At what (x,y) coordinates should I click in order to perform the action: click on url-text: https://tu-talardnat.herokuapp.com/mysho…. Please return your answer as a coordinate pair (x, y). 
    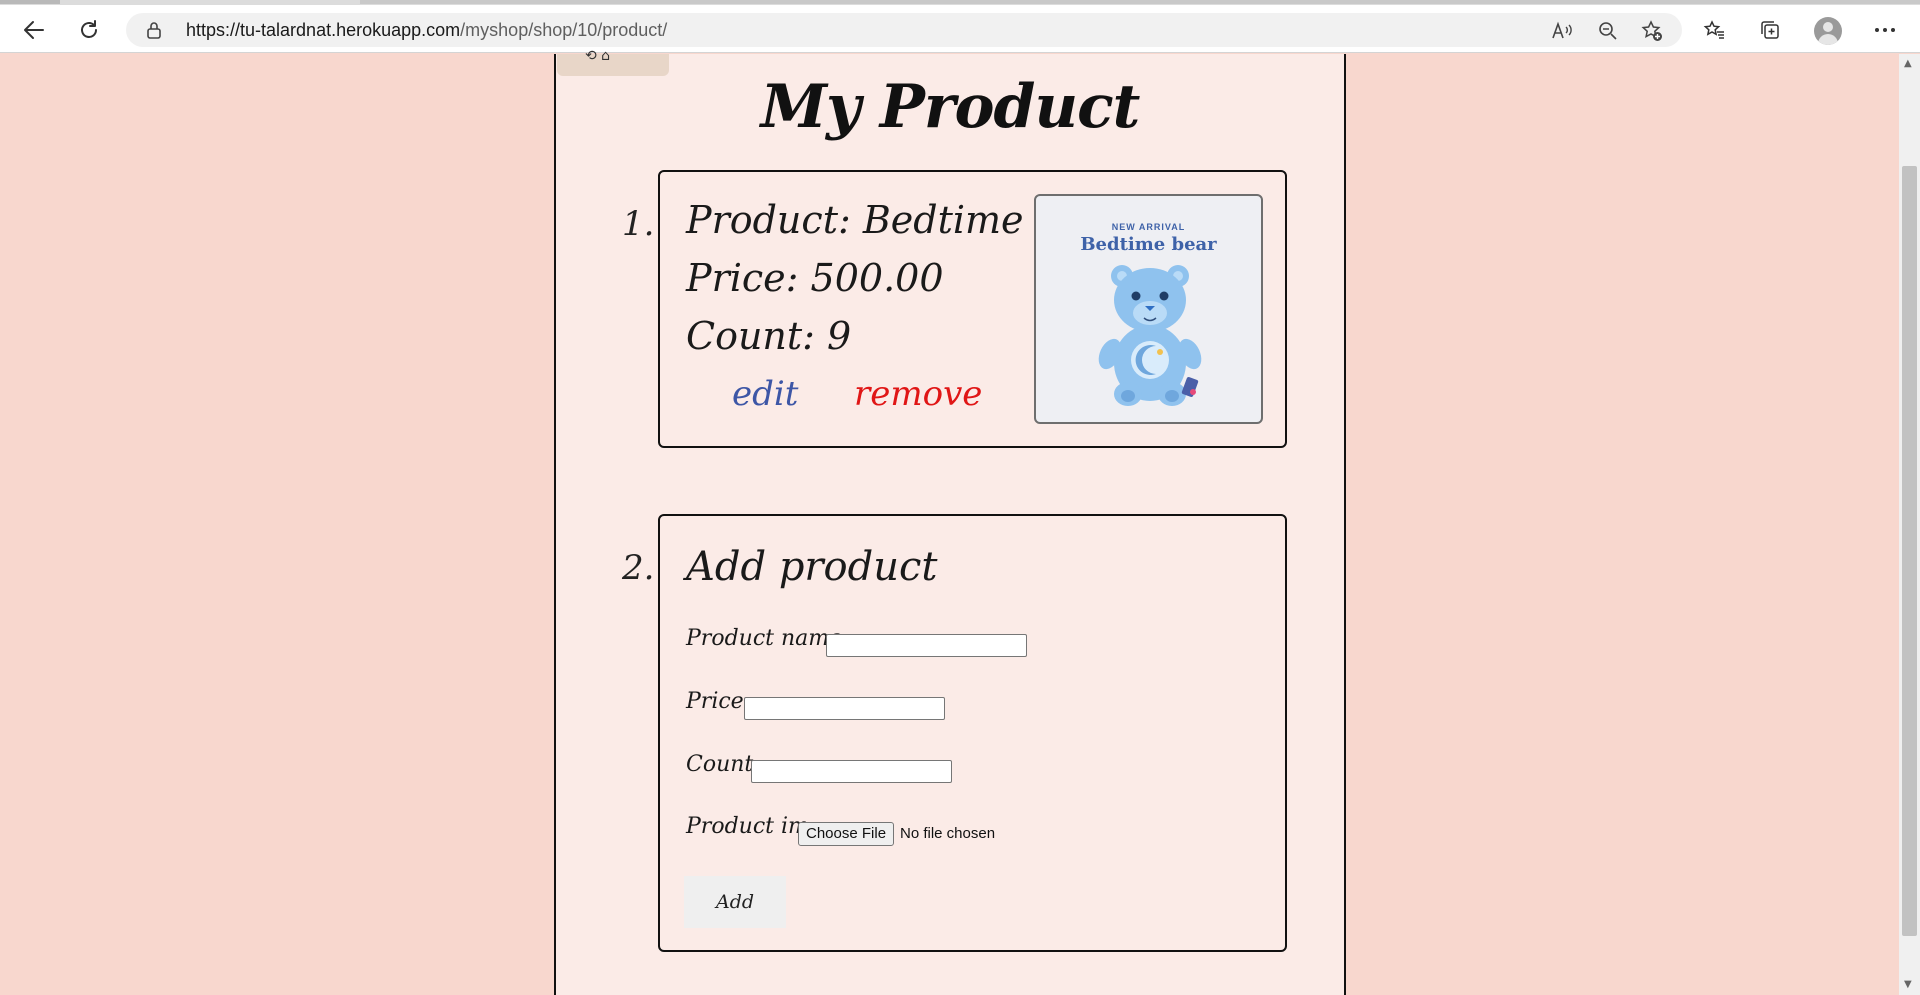
    Looking at the image, I should click on (426, 30).